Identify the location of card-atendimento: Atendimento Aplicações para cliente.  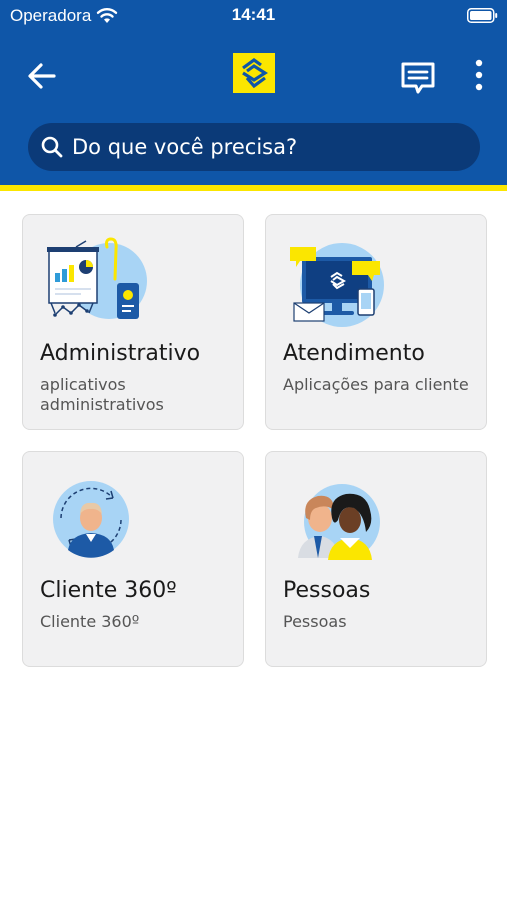
(376, 322).